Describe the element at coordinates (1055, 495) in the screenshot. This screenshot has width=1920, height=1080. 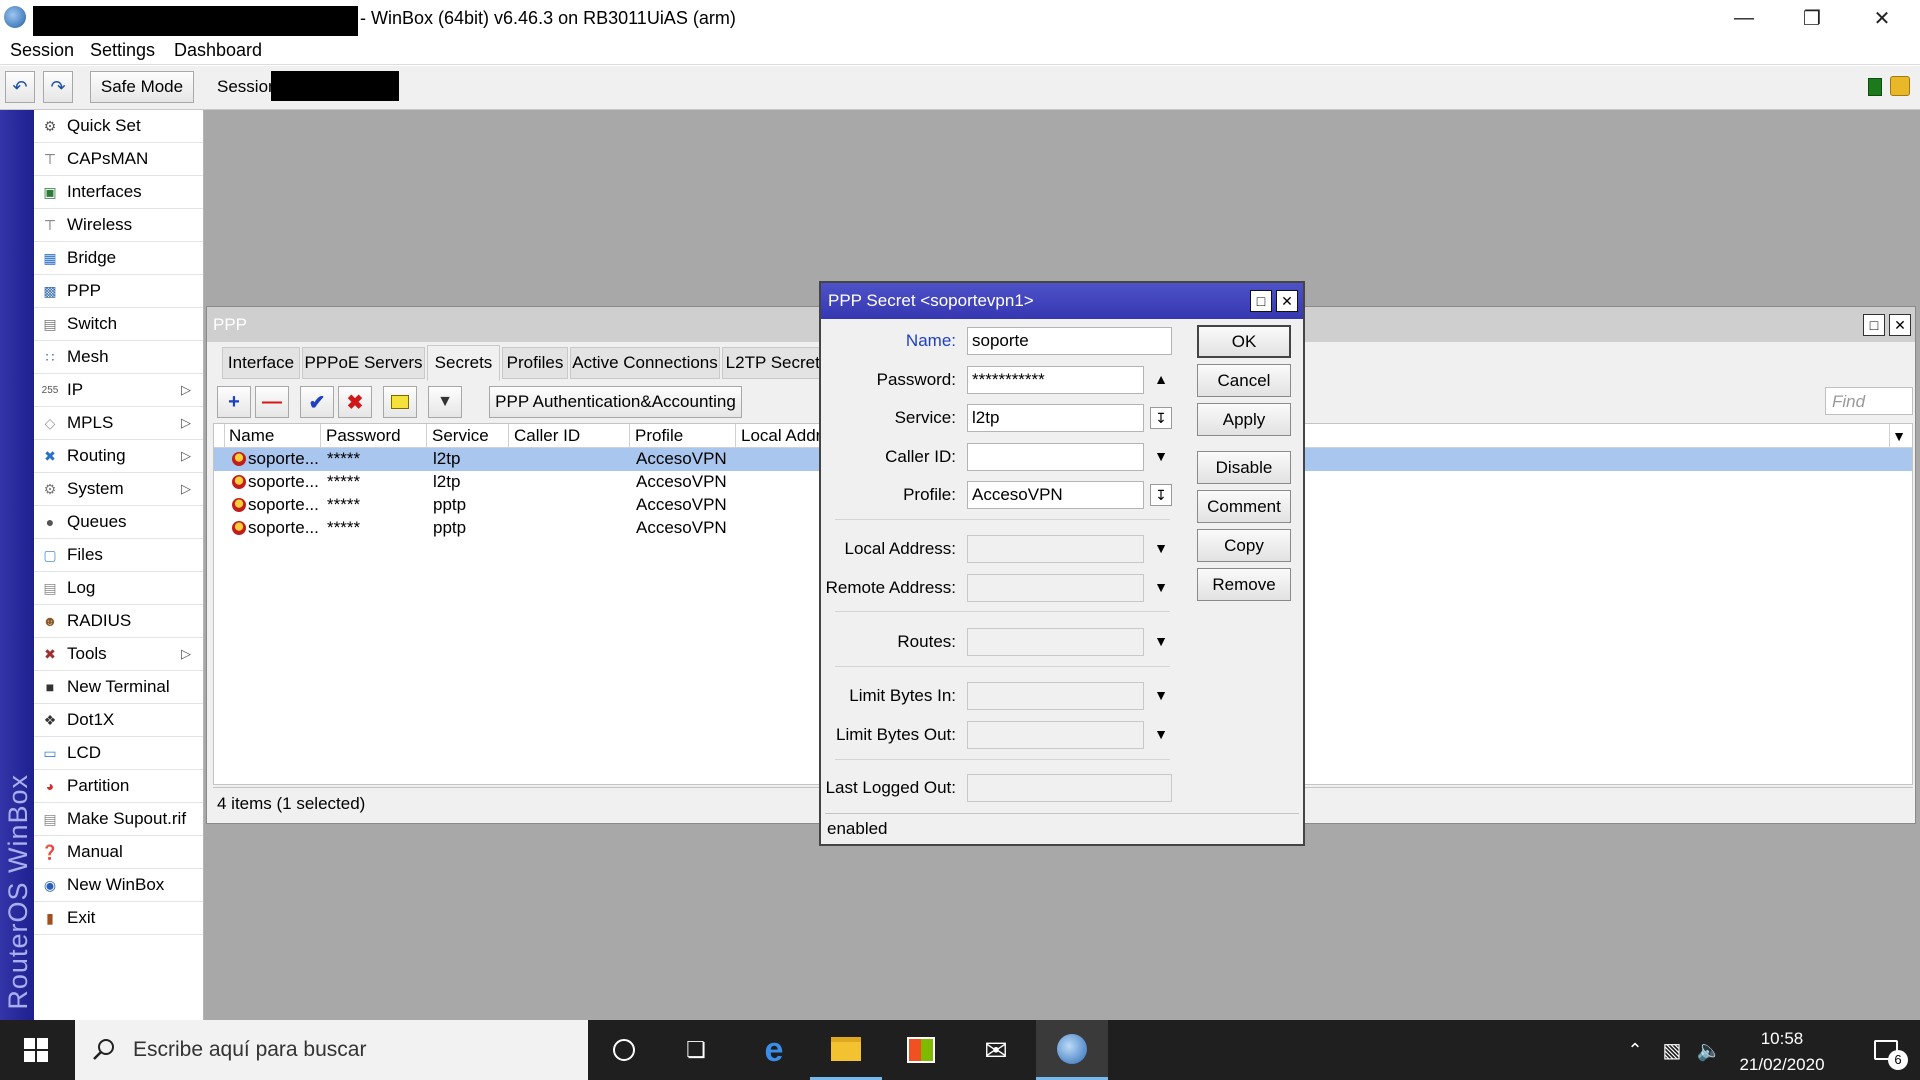
I see `profile-select: AccesoVPN` at that location.